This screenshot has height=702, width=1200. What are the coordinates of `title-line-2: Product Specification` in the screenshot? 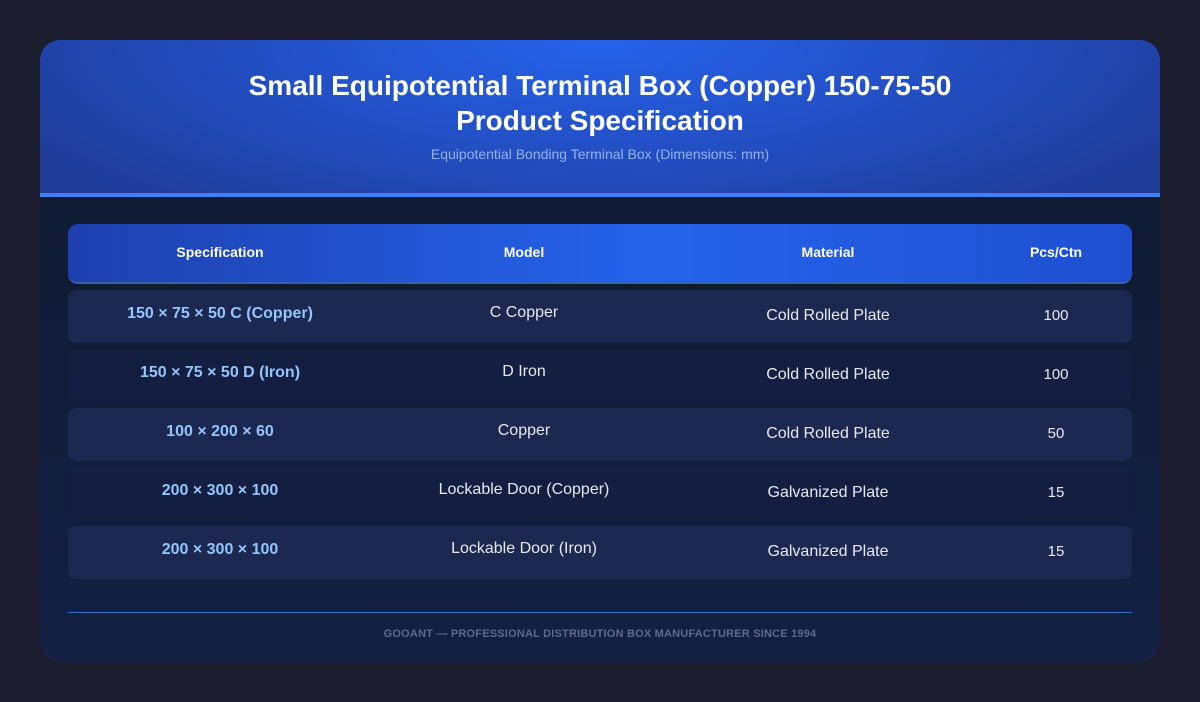 It's located at (600, 120).